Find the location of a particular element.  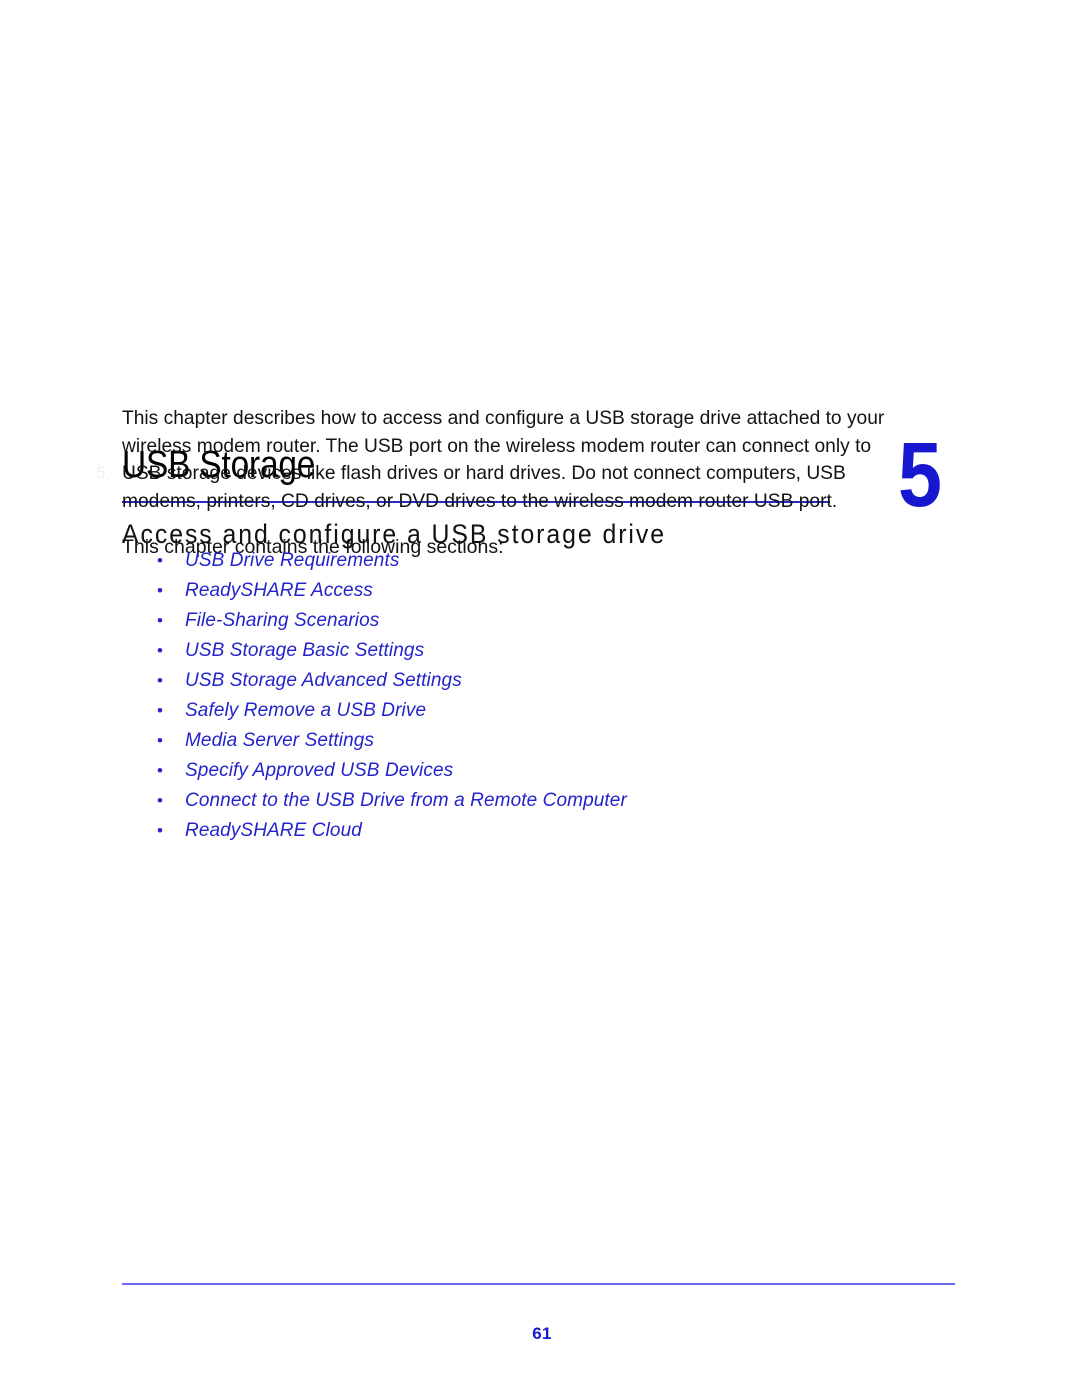

section-link-readyshare-cloud: ReadySHARE Cloud is located at coordinates (273, 830).